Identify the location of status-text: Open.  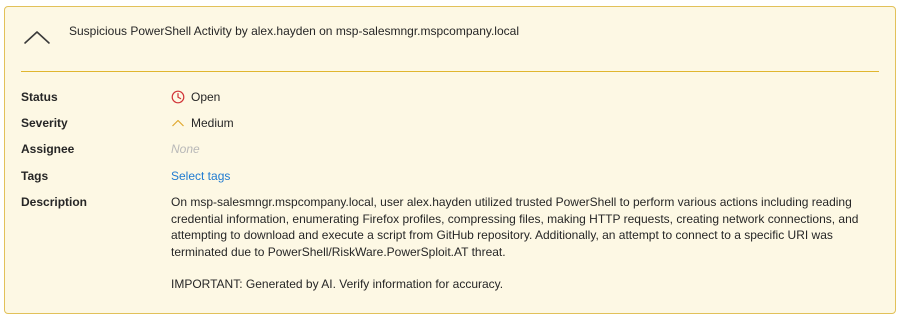
(206, 97).